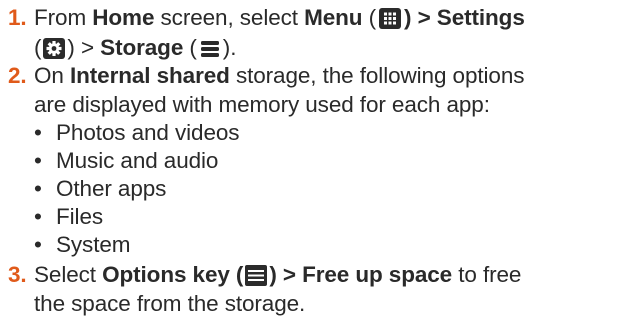  I want to click on step-1-text-screen-select: screen, select, so click(229, 17).